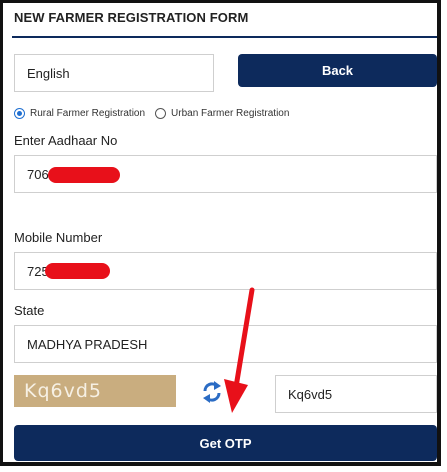  Describe the element at coordinates (212, 392) in the screenshot. I see `refresh-icon` at that location.